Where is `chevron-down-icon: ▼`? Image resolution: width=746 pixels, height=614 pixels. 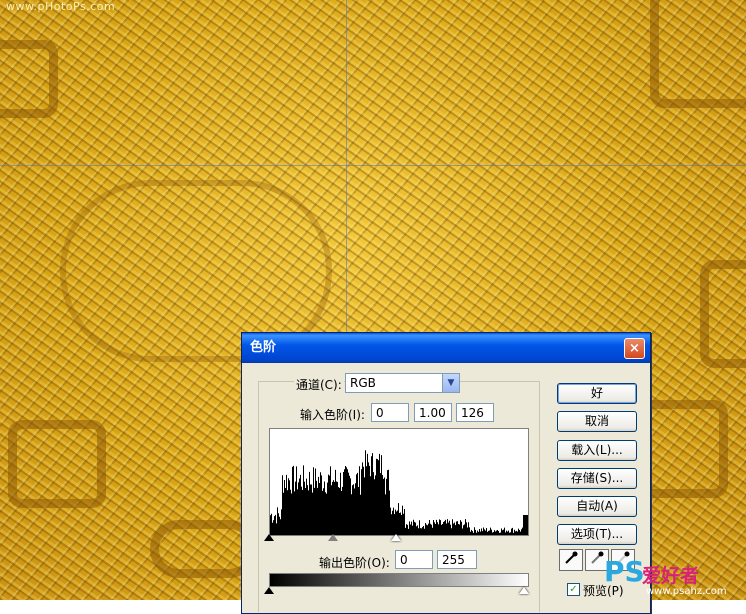
chevron-down-icon: ▼ is located at coordinates (450, 383).